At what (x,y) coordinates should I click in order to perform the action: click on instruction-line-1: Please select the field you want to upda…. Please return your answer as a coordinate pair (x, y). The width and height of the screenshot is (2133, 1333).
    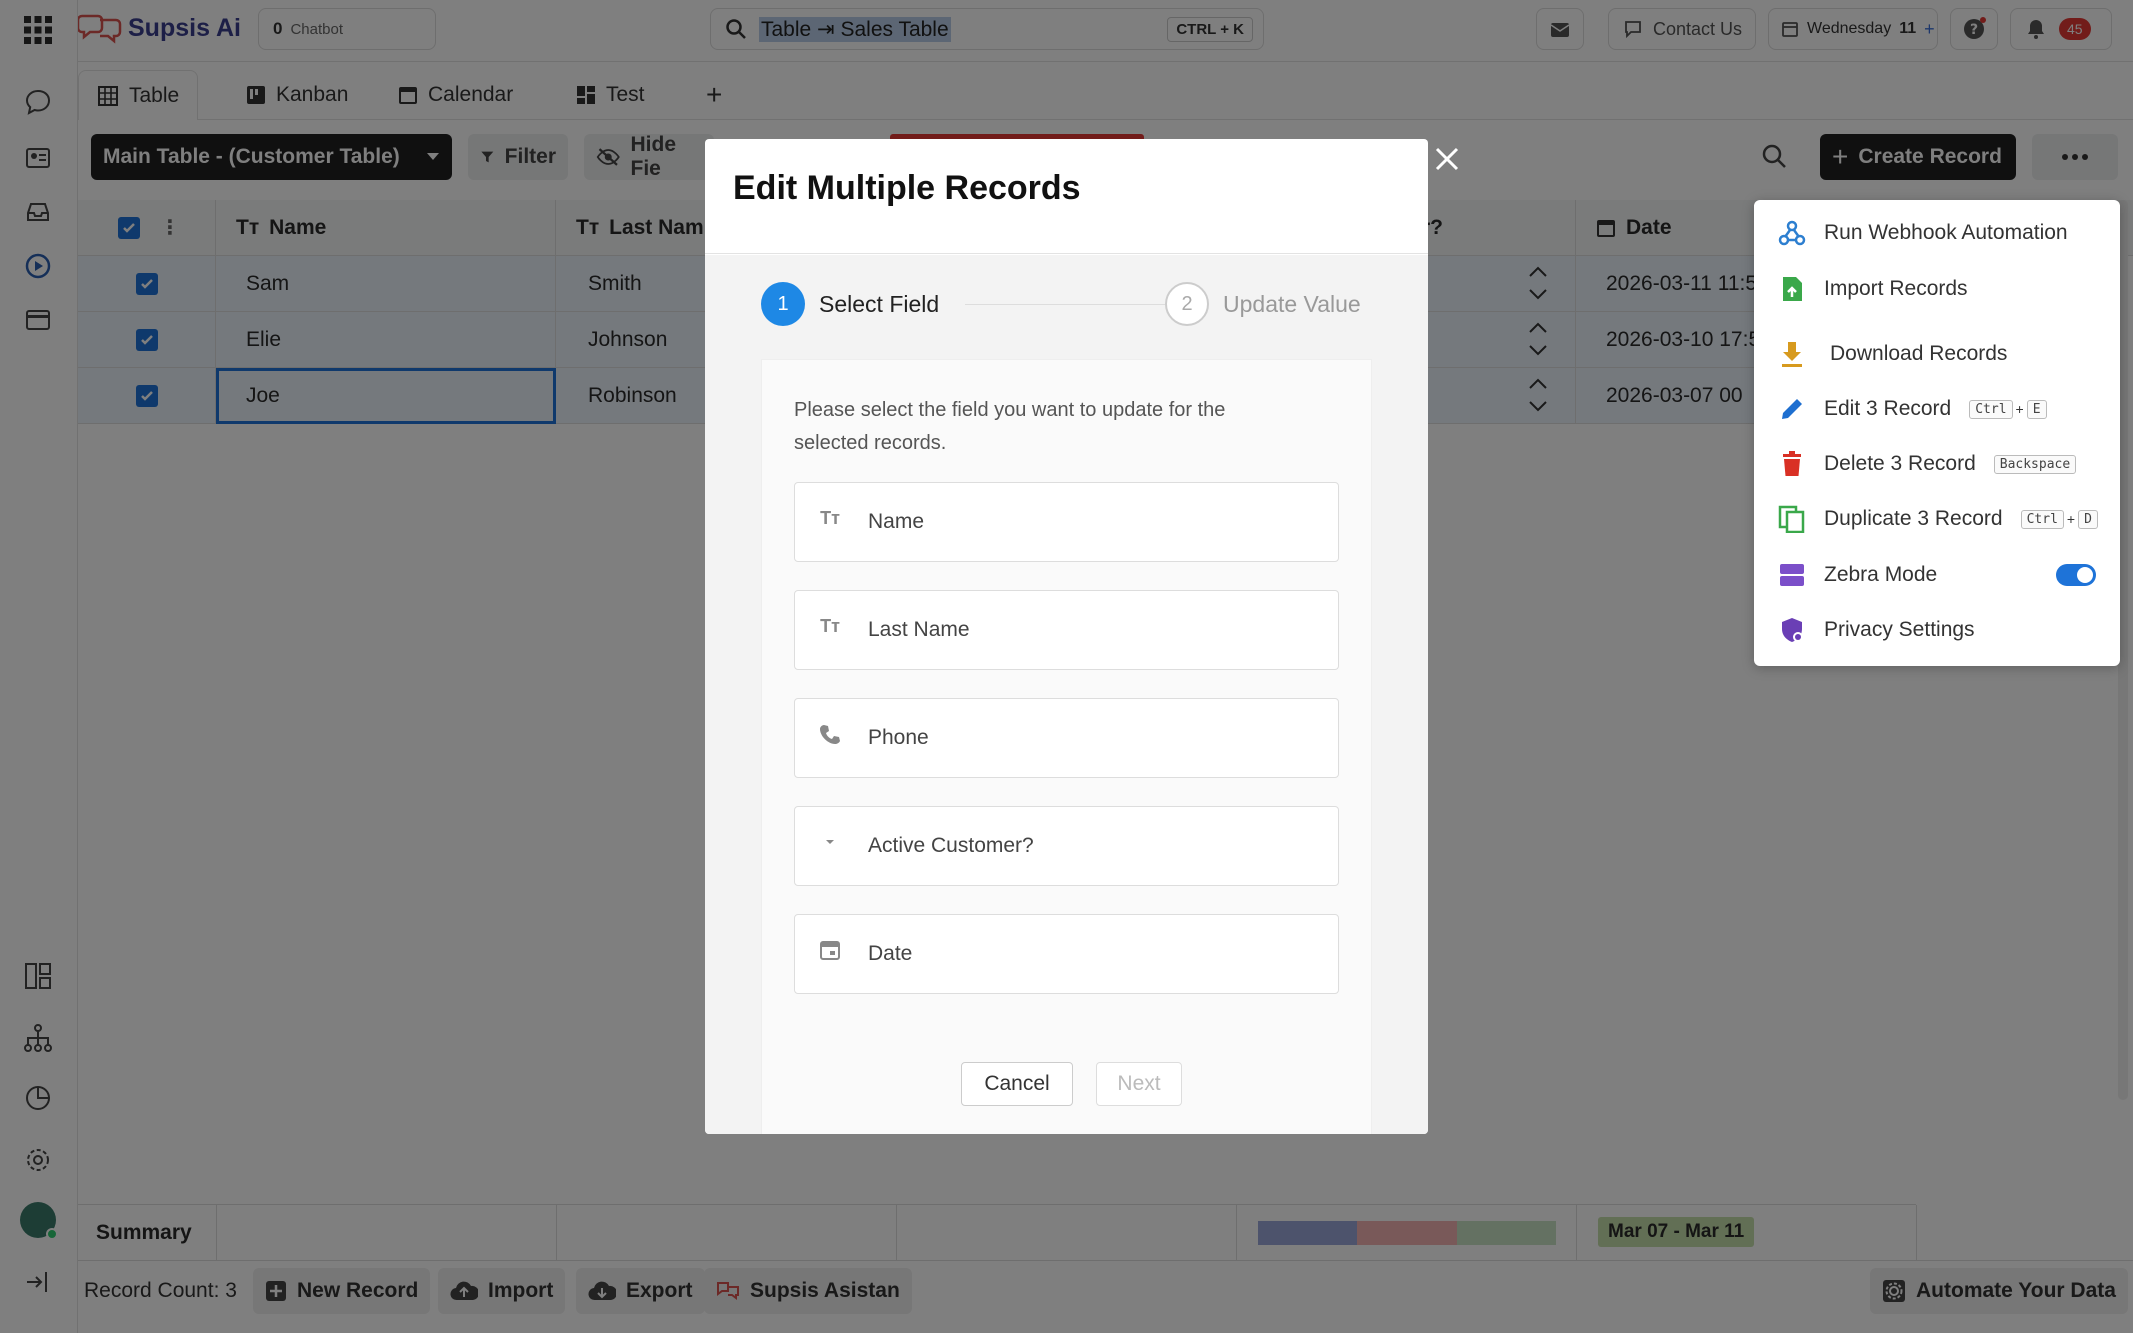
    Looking at the image, I should click on (1010, 410).